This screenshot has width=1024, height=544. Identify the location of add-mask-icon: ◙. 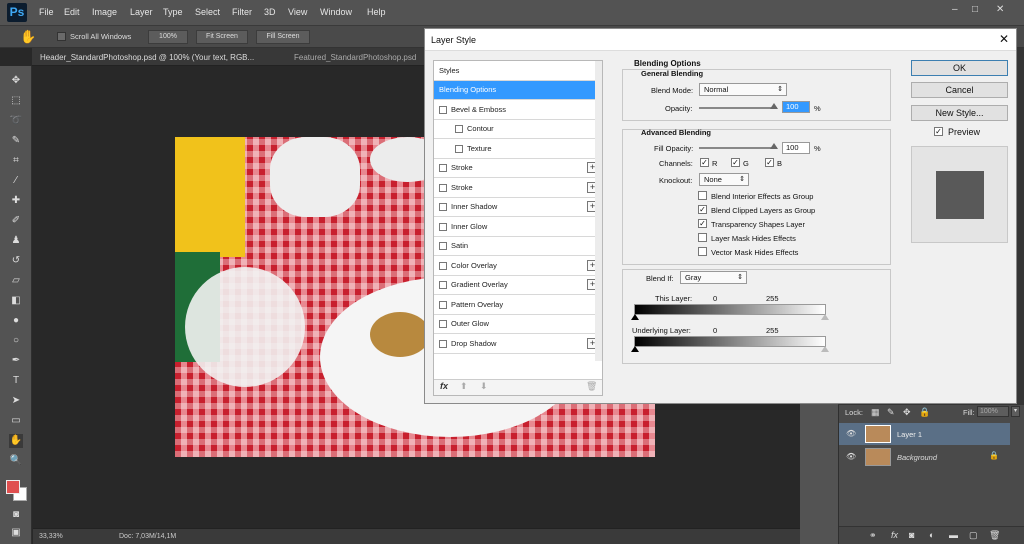
(911, 535).